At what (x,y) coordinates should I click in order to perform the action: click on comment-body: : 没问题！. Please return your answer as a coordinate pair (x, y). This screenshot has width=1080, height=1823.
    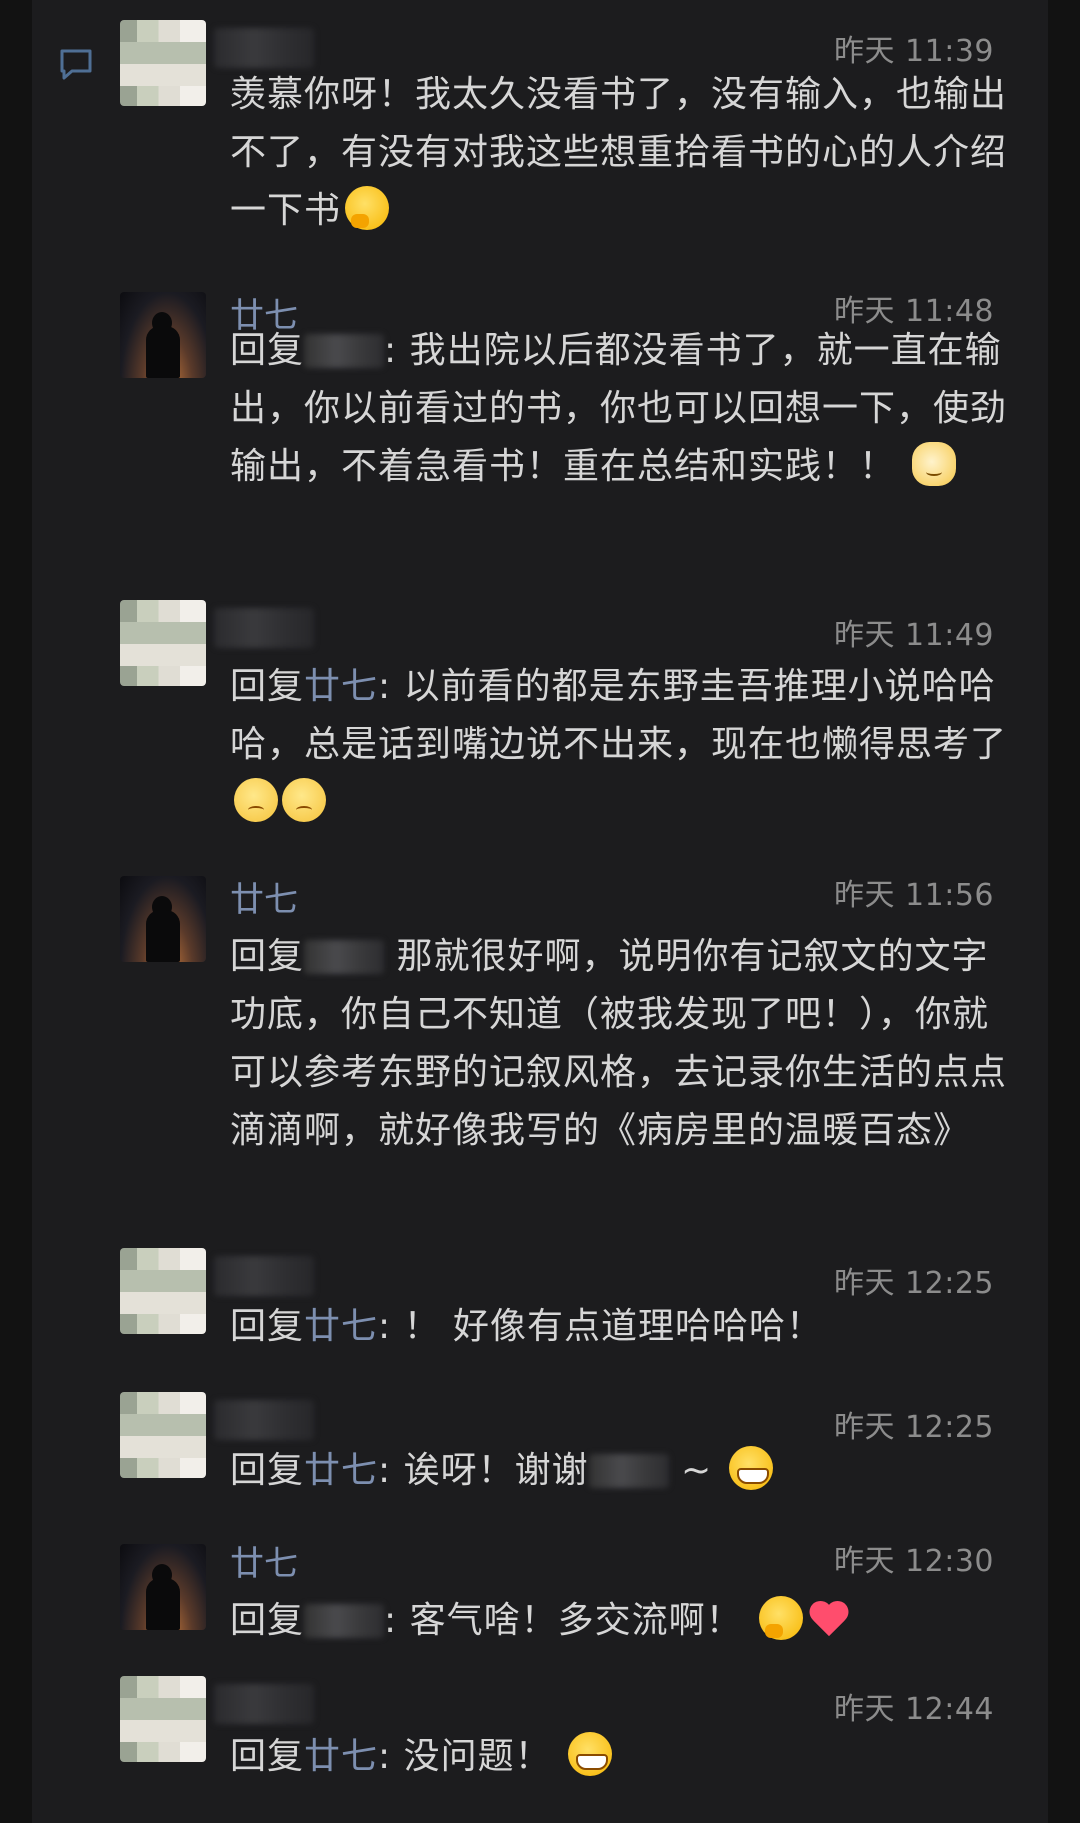
    Looking at the image, I should click on (465, 1756).